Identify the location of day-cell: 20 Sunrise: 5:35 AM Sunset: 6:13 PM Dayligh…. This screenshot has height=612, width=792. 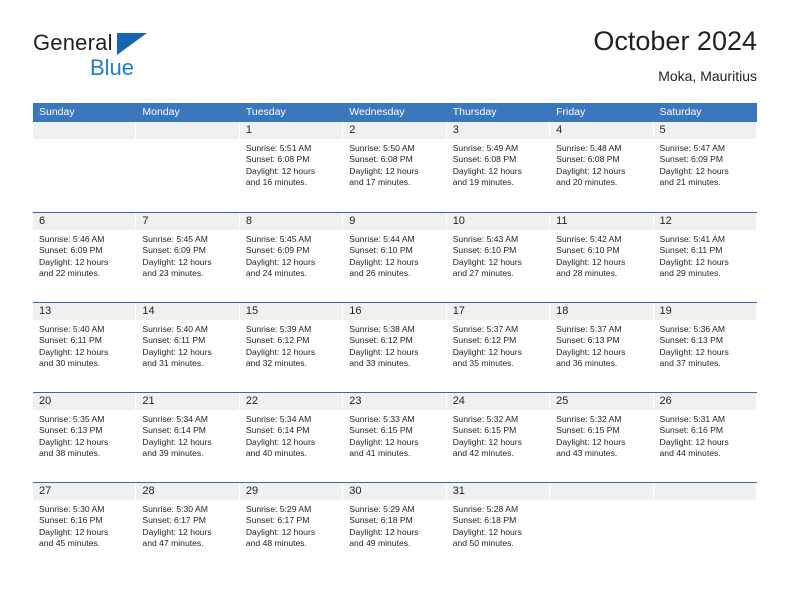
(85, 437).